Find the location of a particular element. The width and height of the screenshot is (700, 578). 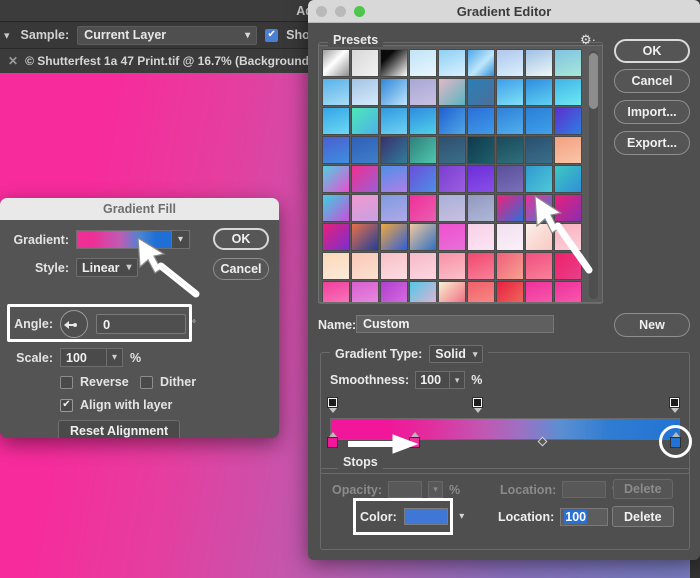

angle-input: 0 is located at coordinates (141, 324).